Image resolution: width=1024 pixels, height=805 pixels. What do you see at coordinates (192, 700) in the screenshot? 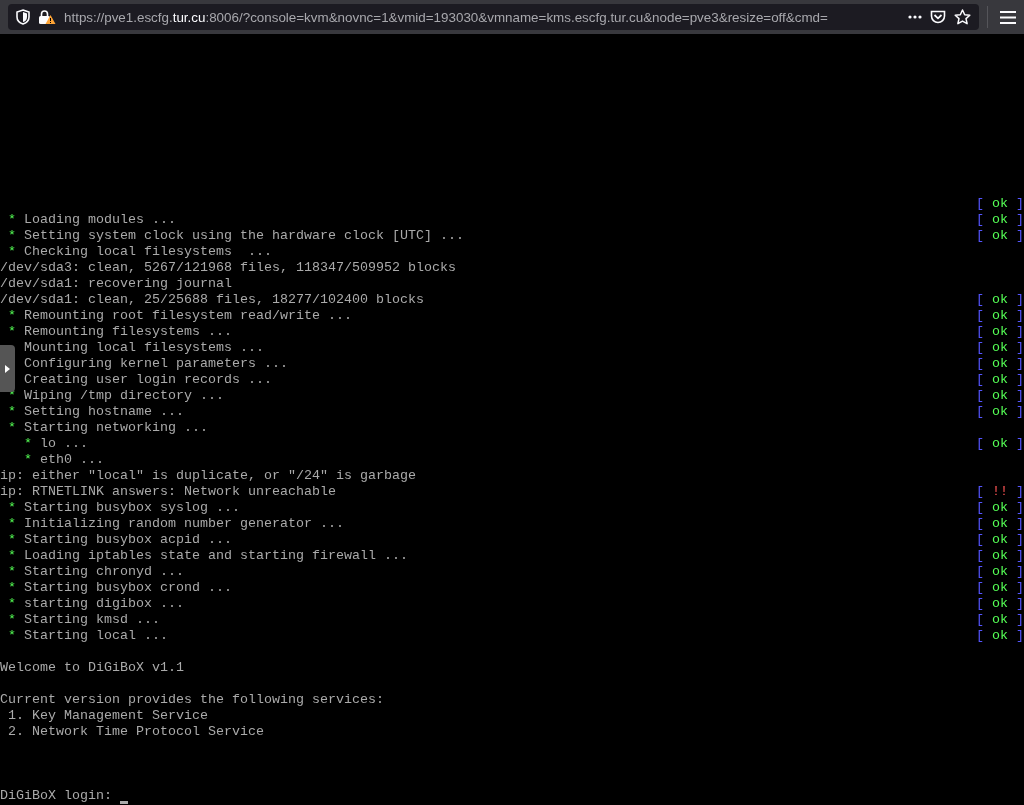
I see `console-line: Current version provides the following services:` at bounding box center [192, 700].